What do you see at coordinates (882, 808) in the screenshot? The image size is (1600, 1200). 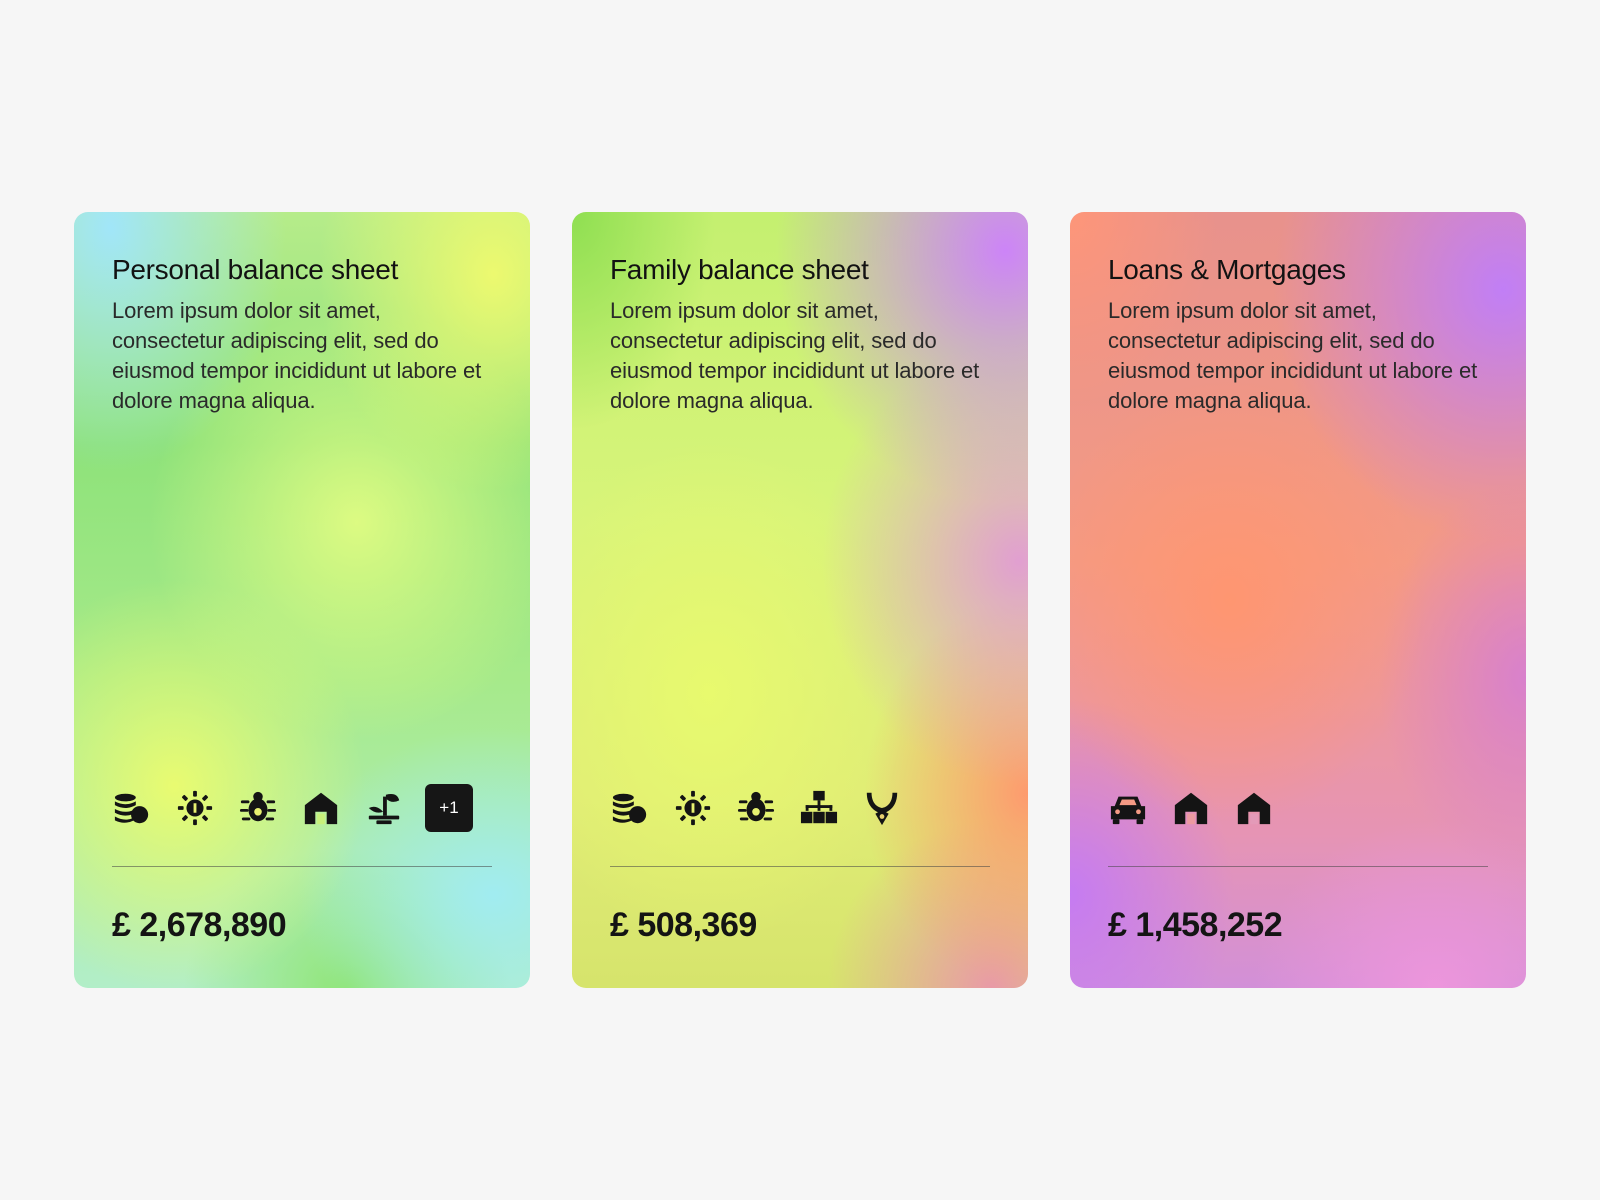 I see `necklace-icon` at bounding box center [882, 808].